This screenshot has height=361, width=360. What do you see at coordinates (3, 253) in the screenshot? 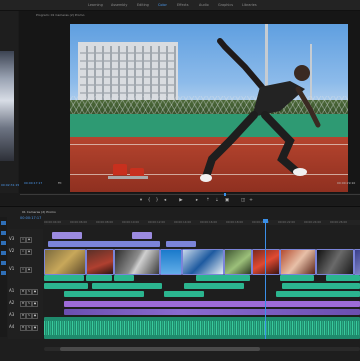
I see `razor-tool-icon` at bounding box center [3, 253].